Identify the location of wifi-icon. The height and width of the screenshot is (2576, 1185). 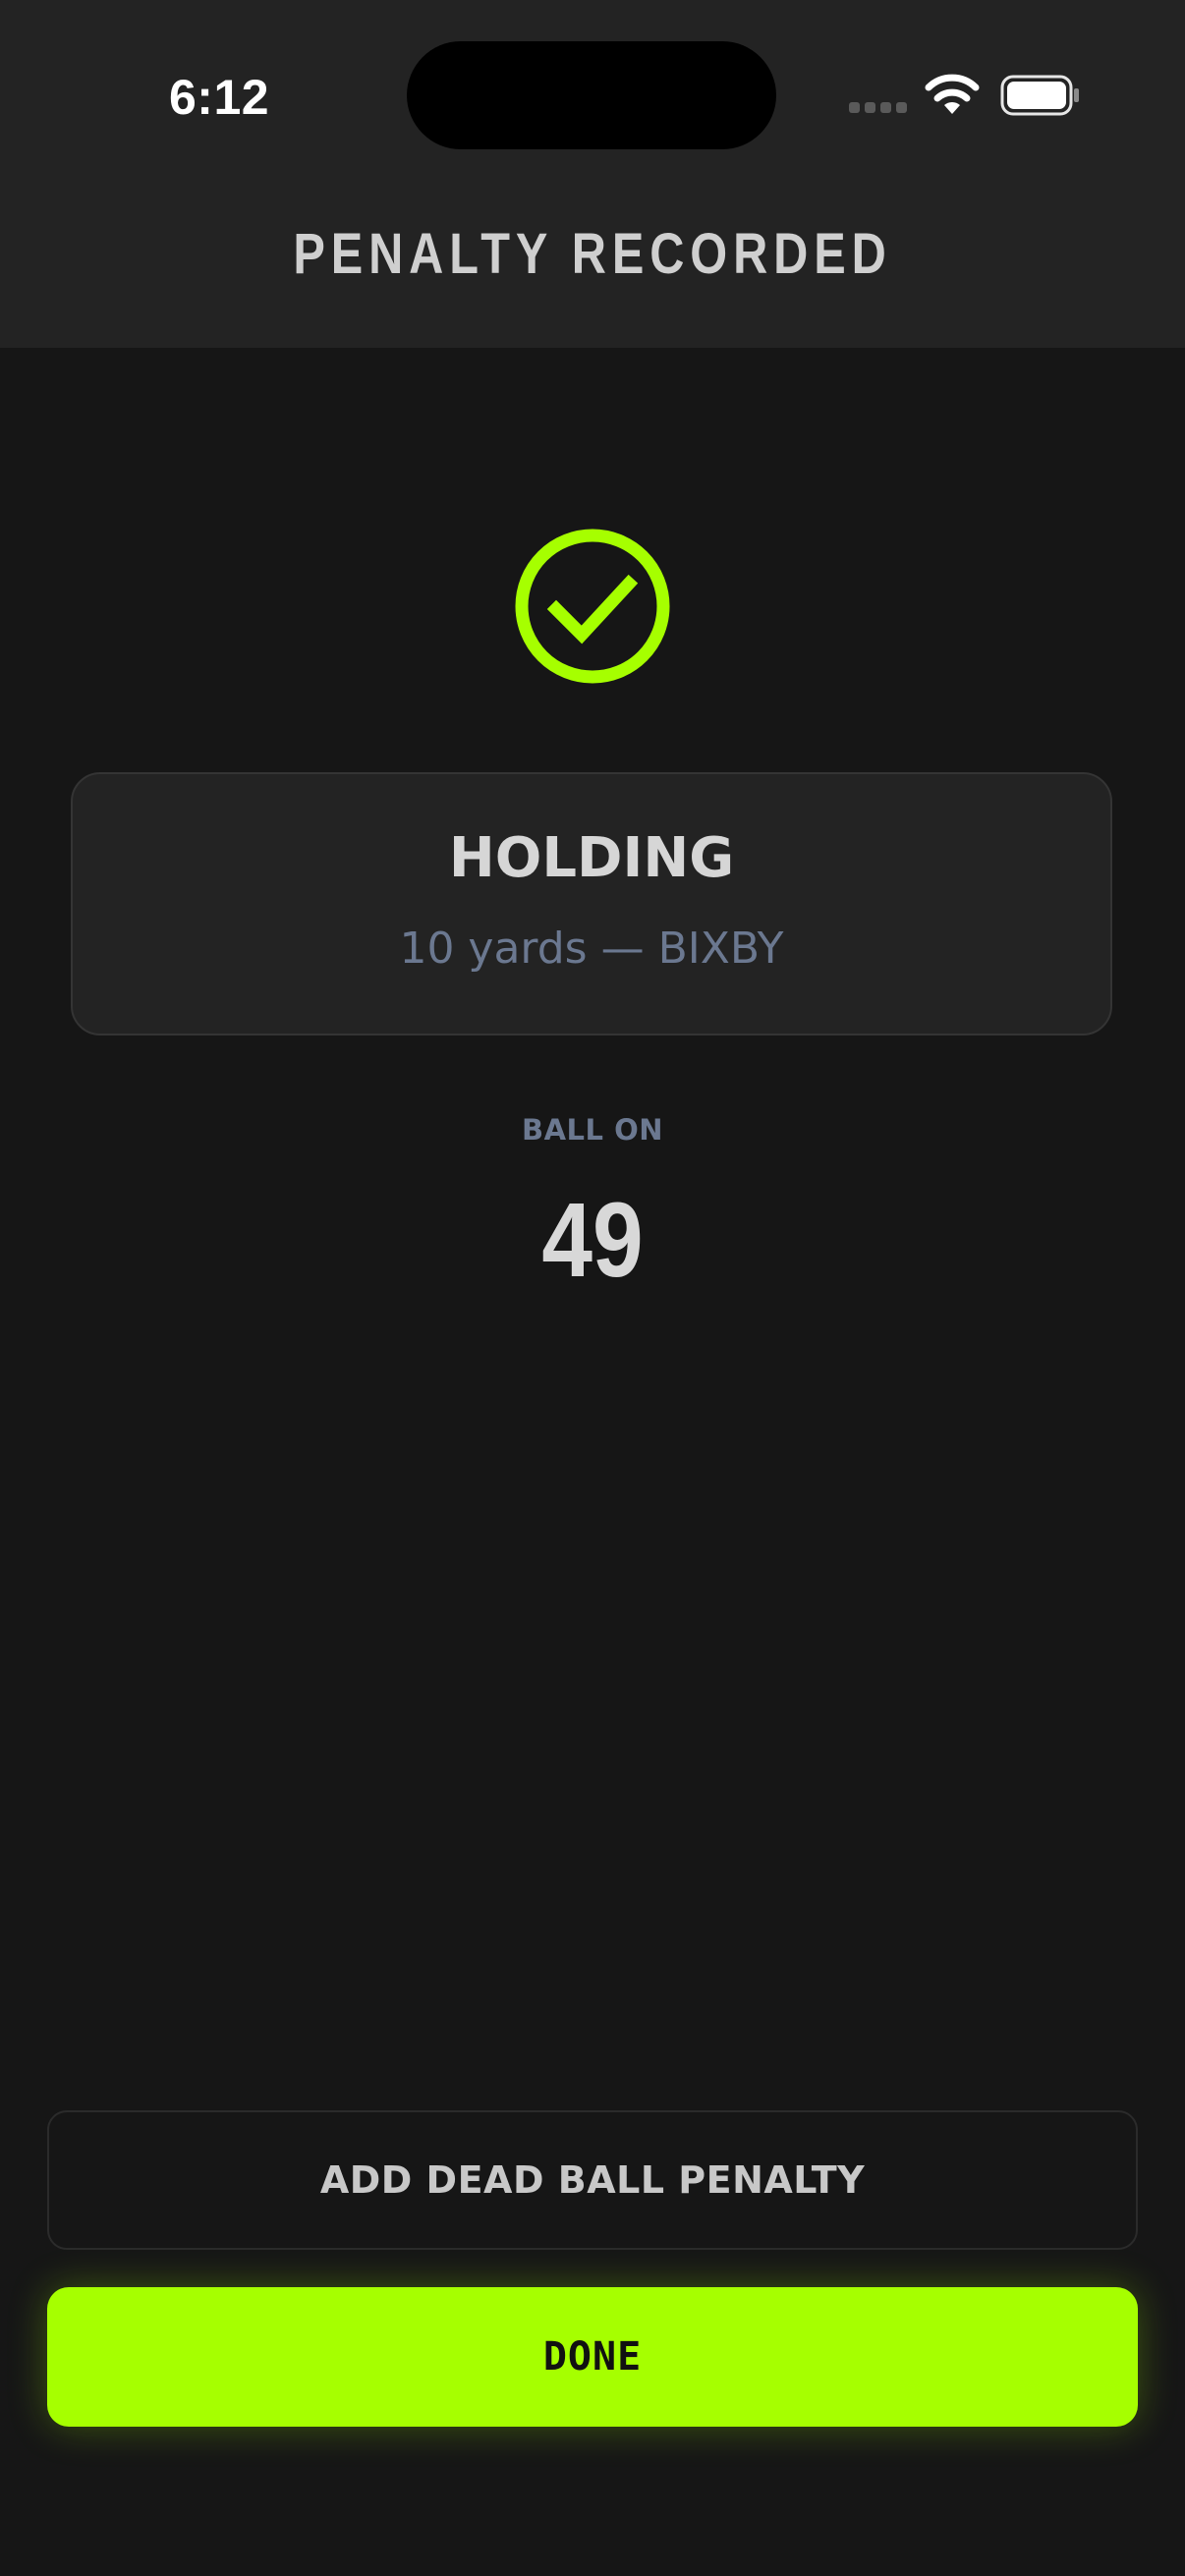
(953, 94).